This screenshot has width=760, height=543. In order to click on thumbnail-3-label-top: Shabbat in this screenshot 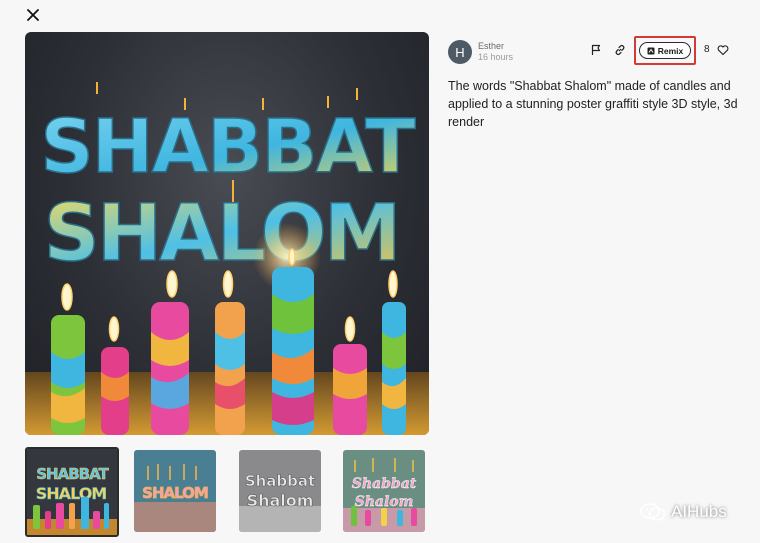, I will do `click(280, 481)`.